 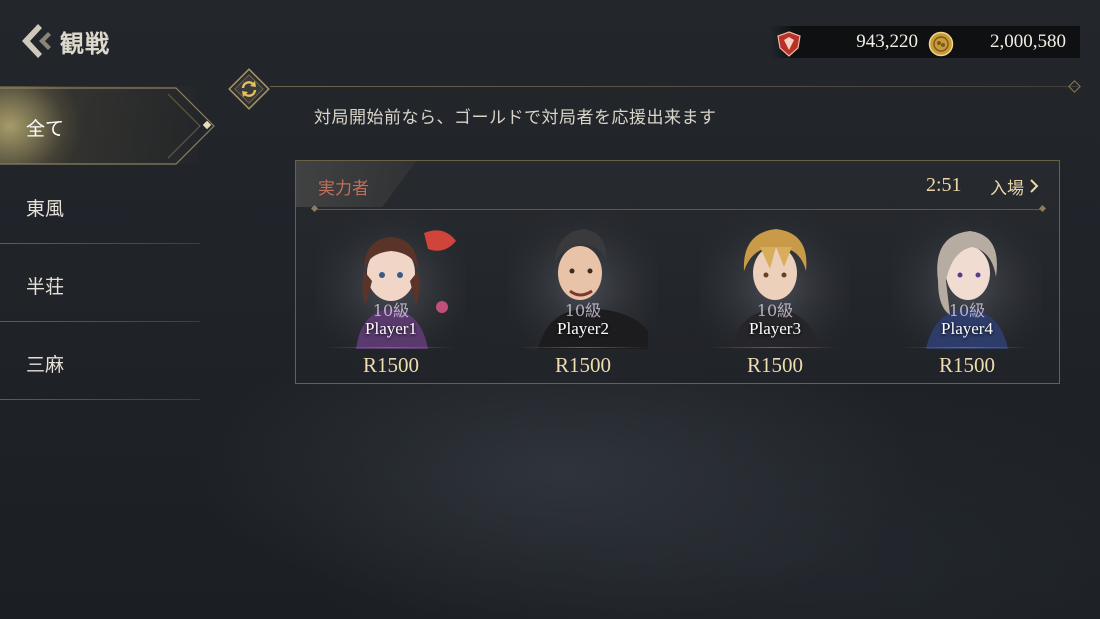 I want to click on enter-label: 入場, so click(x=1007, y=188).